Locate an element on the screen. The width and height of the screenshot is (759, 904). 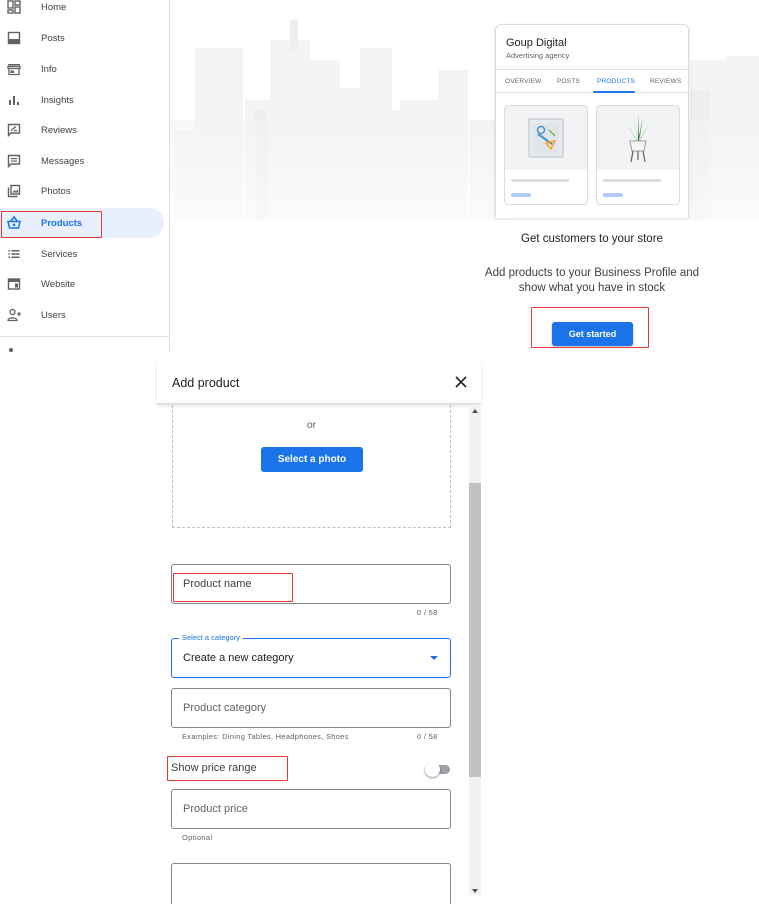
product-name-placeholder: Product name is located at coordinates (217, 584).